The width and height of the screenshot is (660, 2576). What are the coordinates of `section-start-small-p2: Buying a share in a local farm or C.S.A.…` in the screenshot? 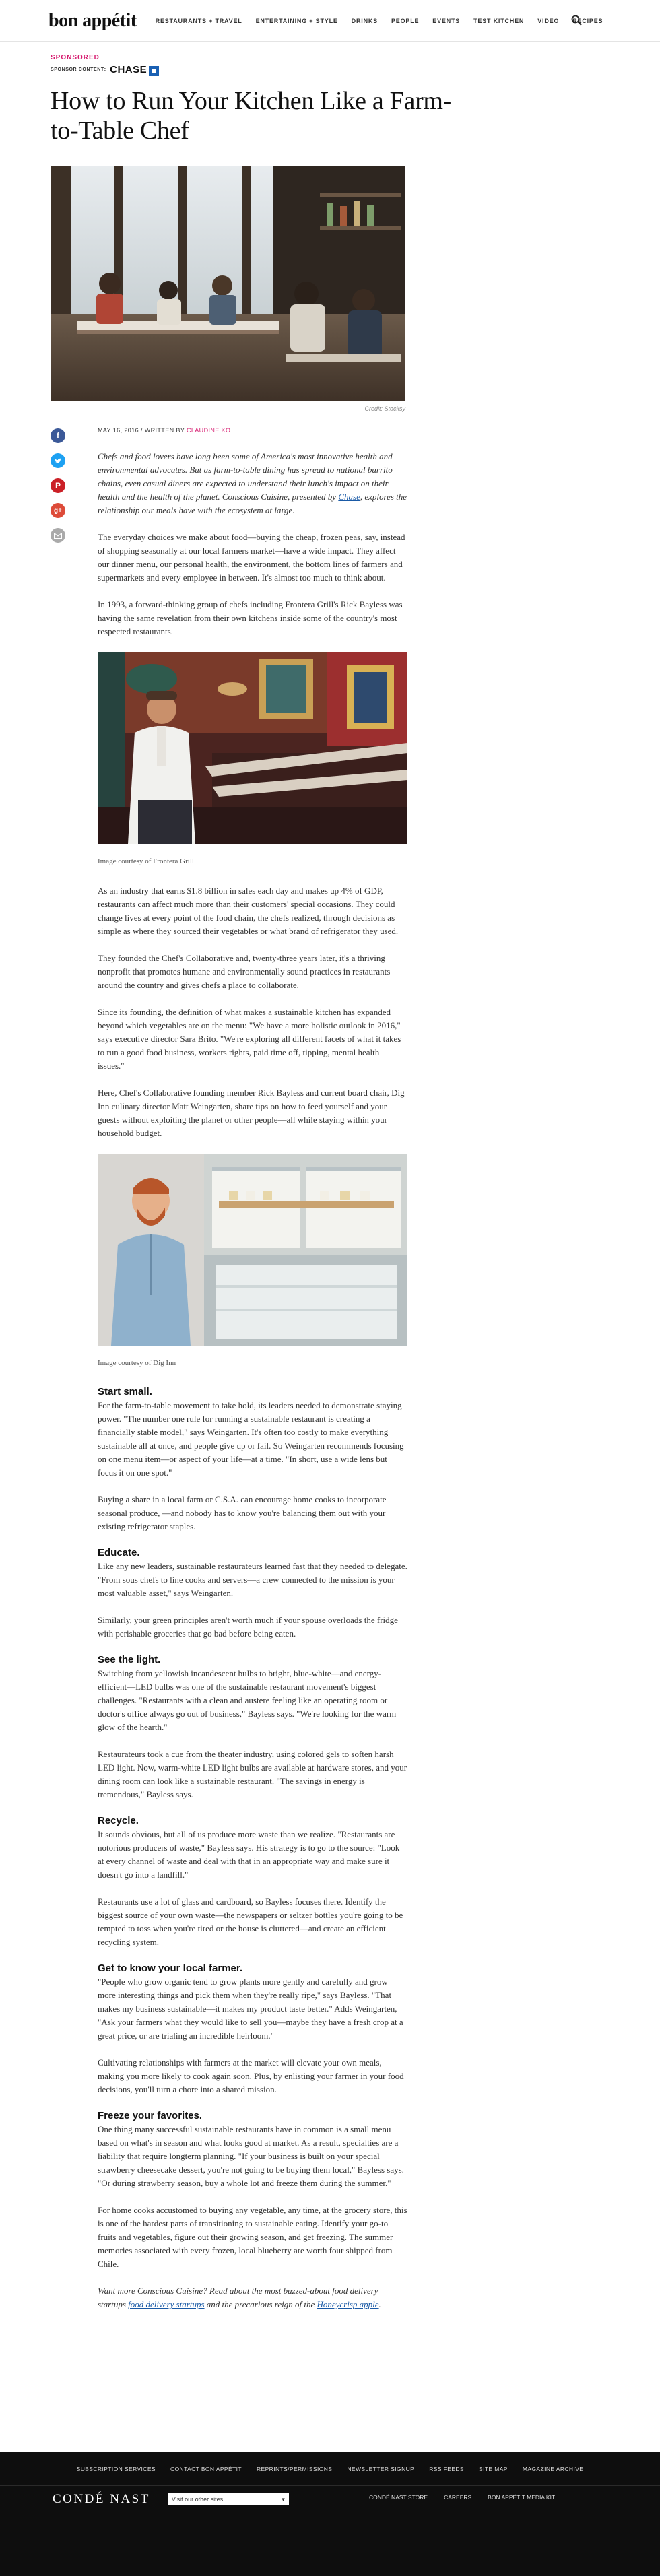 It's located at (242, 1512).